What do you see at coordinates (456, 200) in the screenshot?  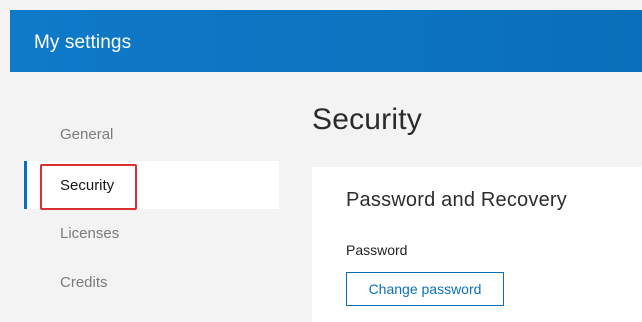 I see `card-title: Password and Recovery` at bounding box center [456, 200].